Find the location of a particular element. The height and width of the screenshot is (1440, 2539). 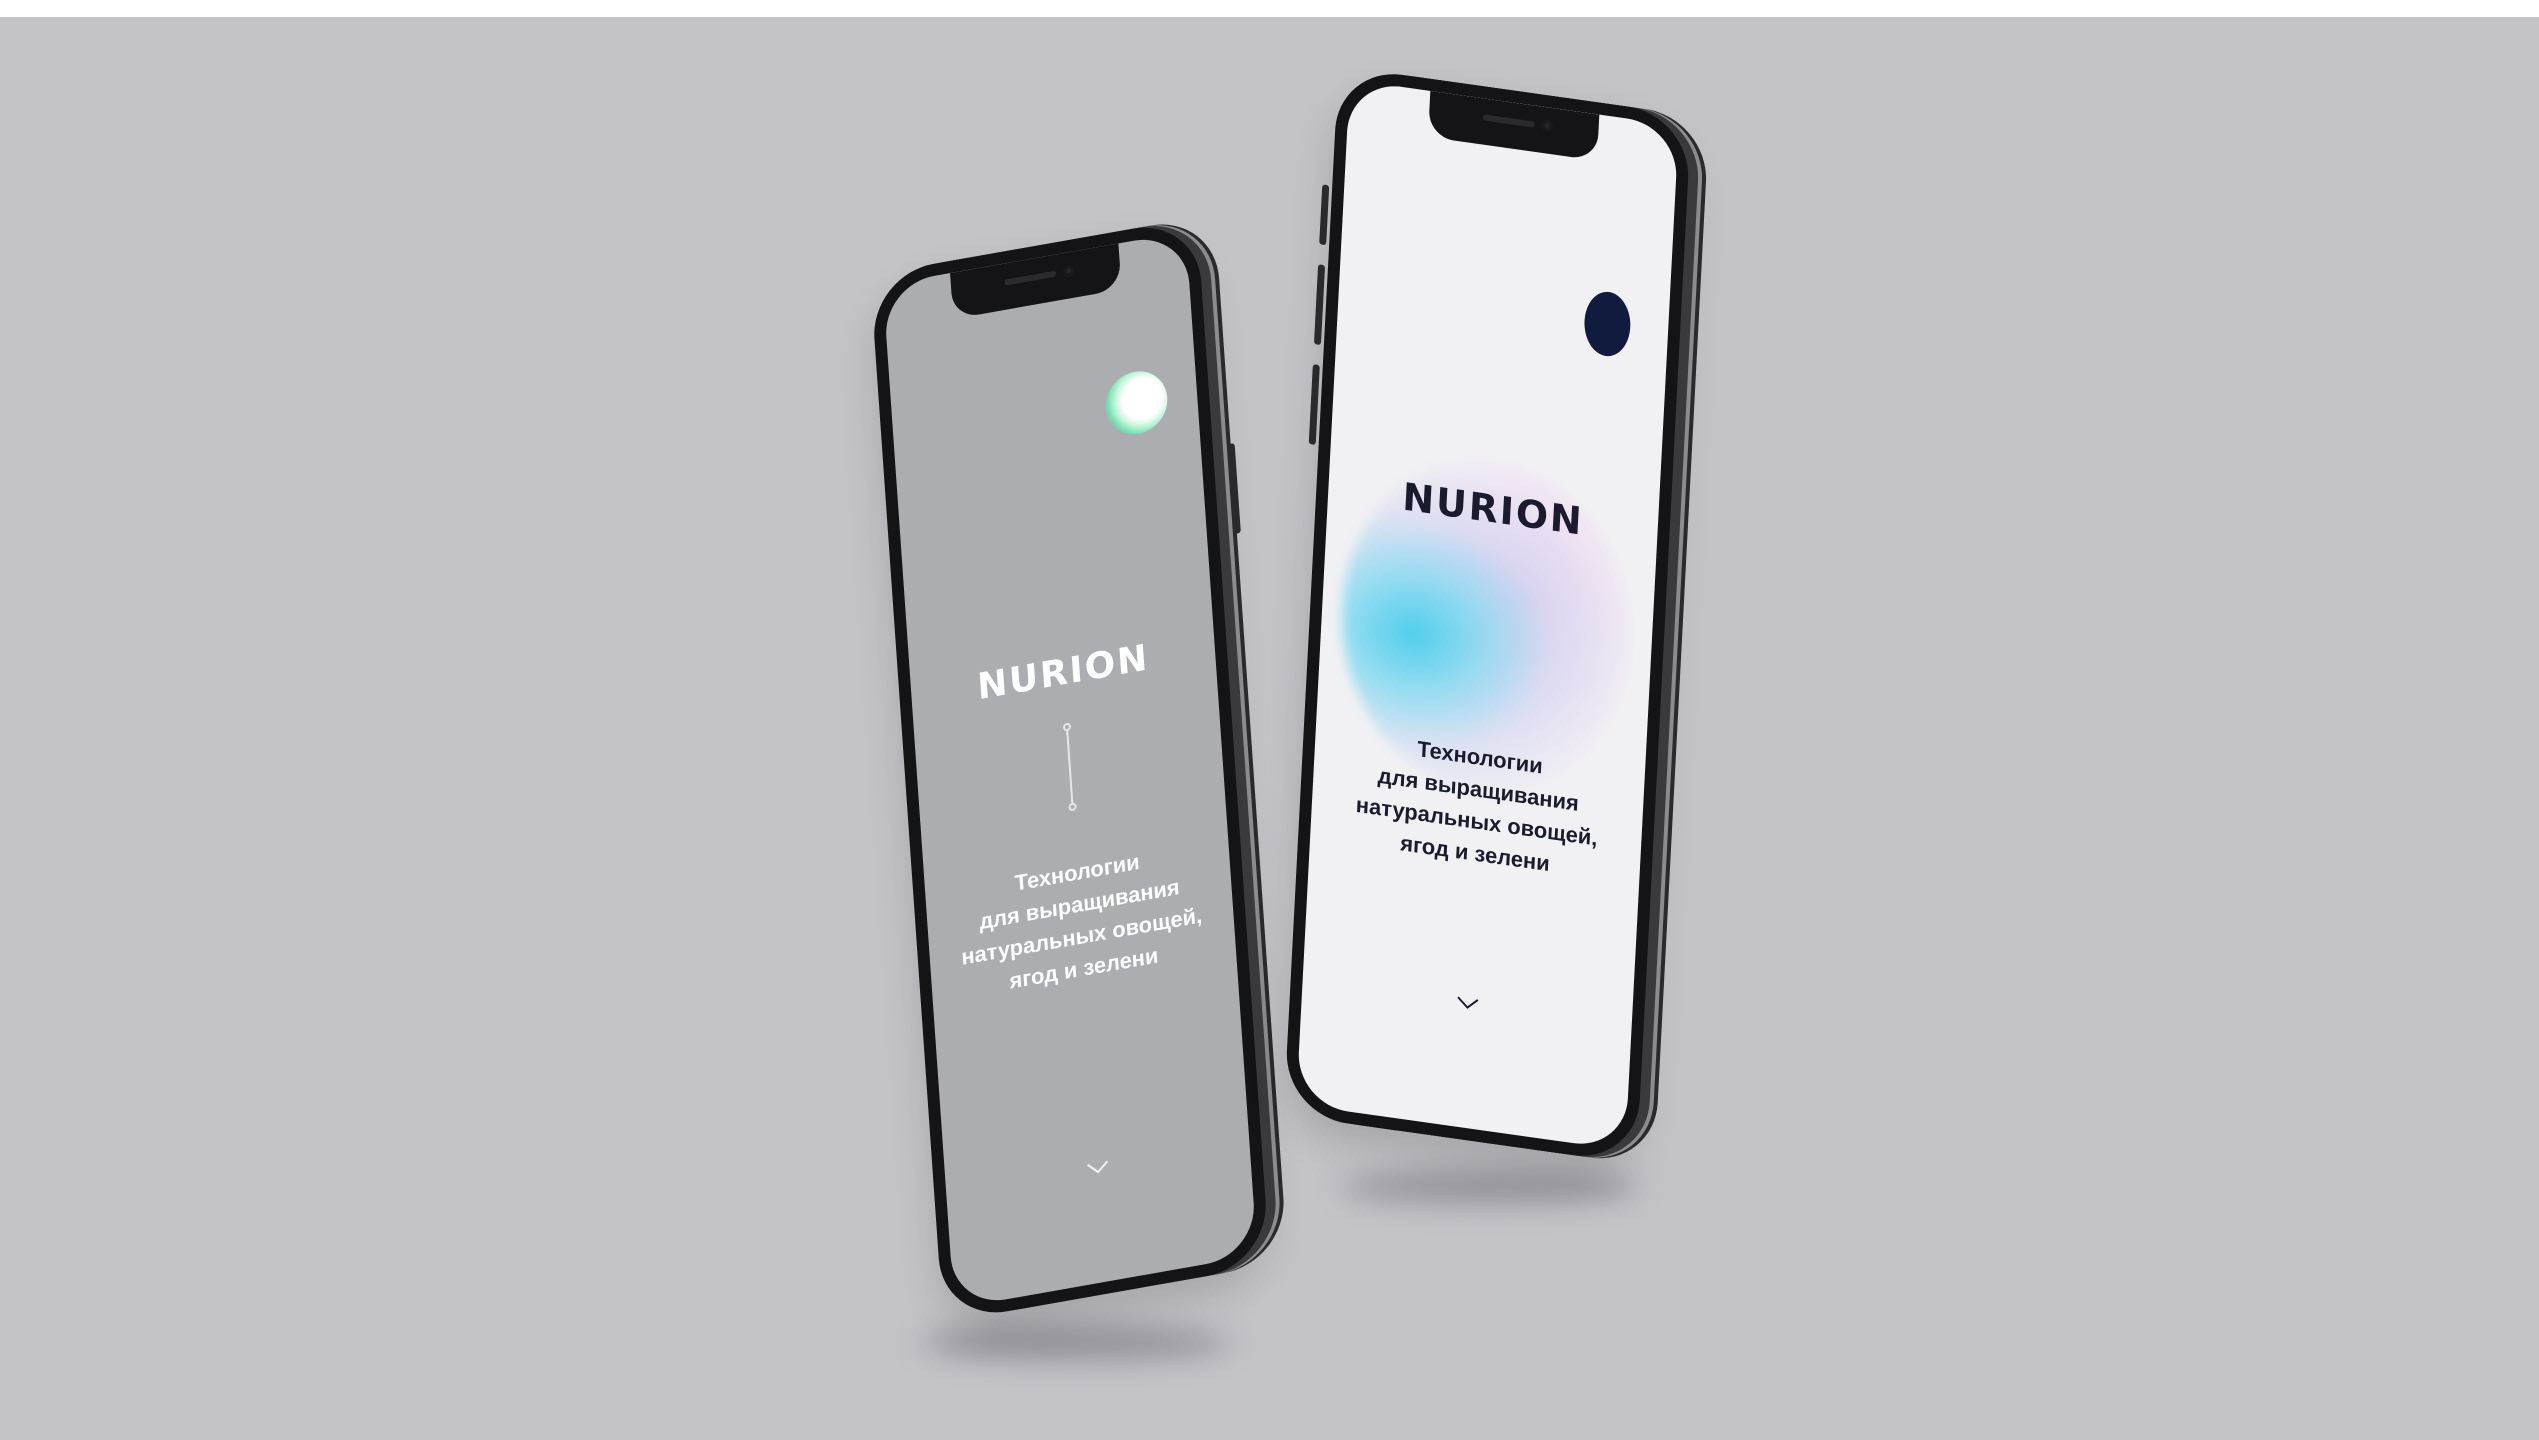

divider-dot-top is located at coordinates (1067, 727).